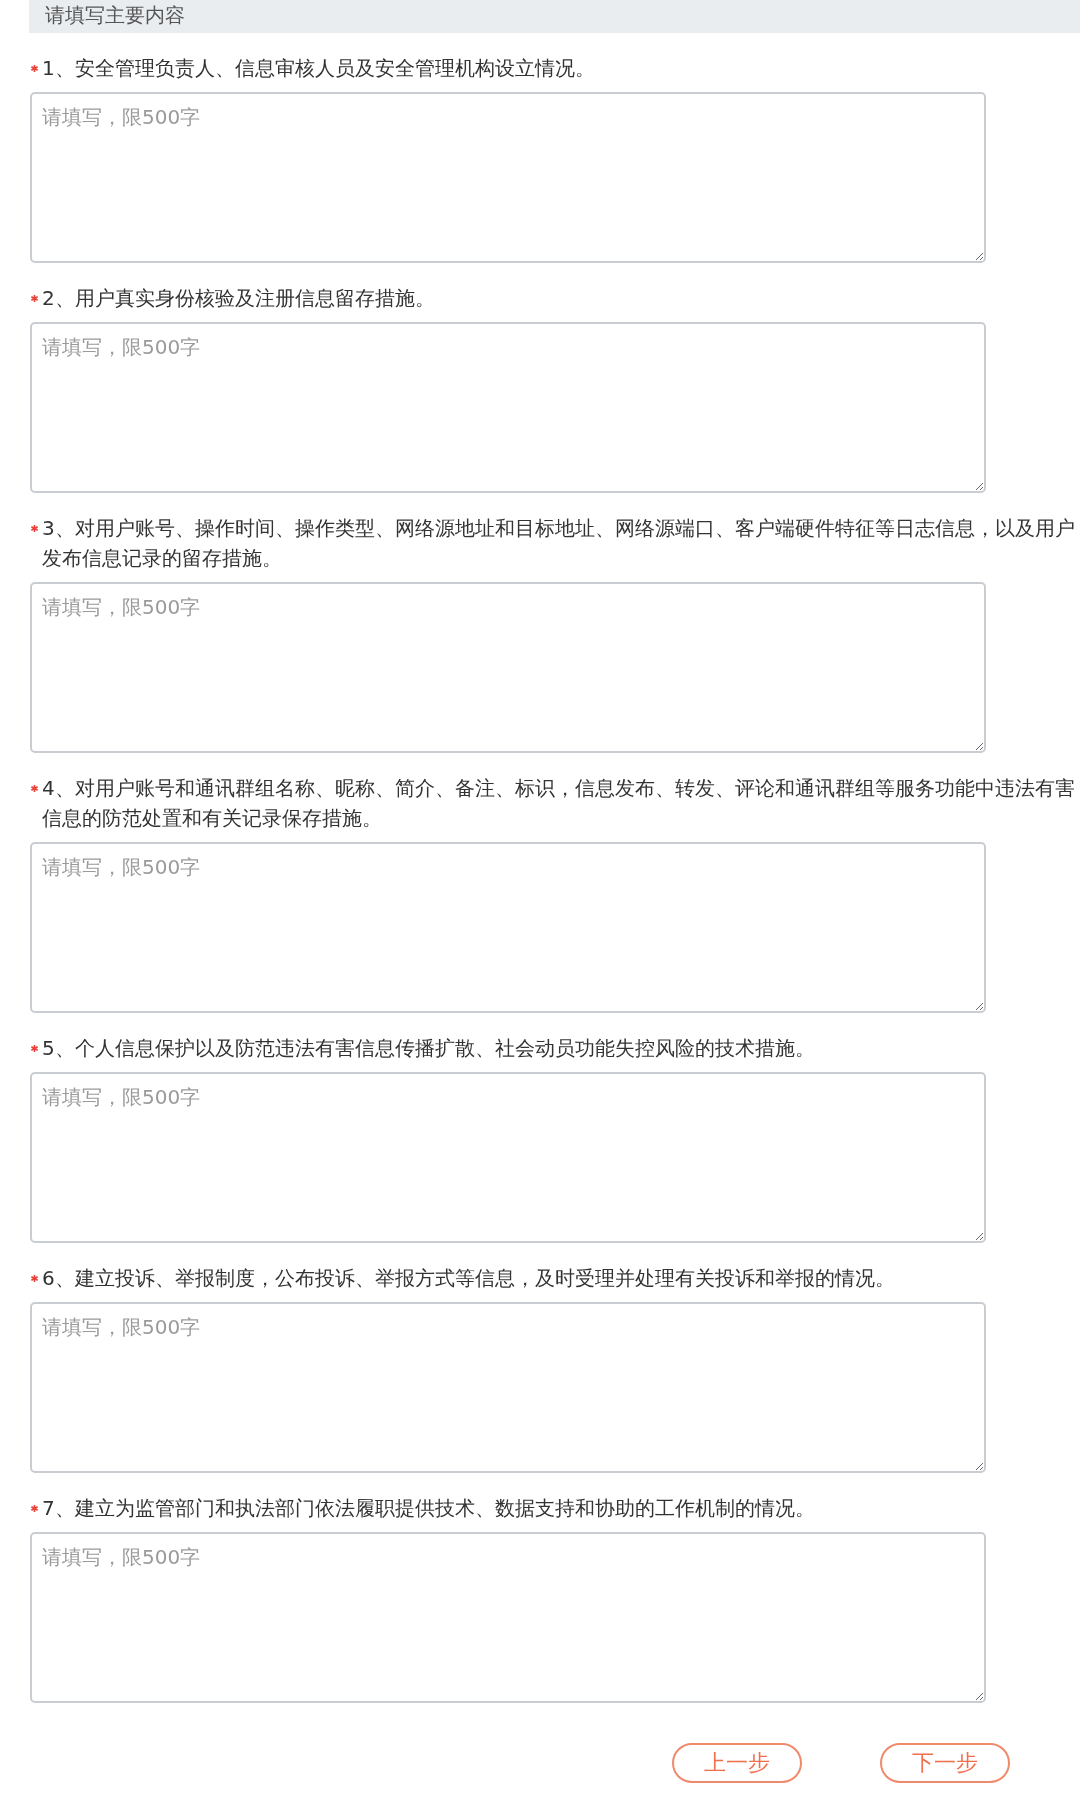 Image resolution: width=1080 pixels, height=1806 pixels. What do you see at coordinates (429, 1508) in the screenshot?
I see `question-label: 7、建立为监管部门和执法部门依法履职提供技术、数据支持和协助的工作机制的情况。` at bounding box center [429, 1508].